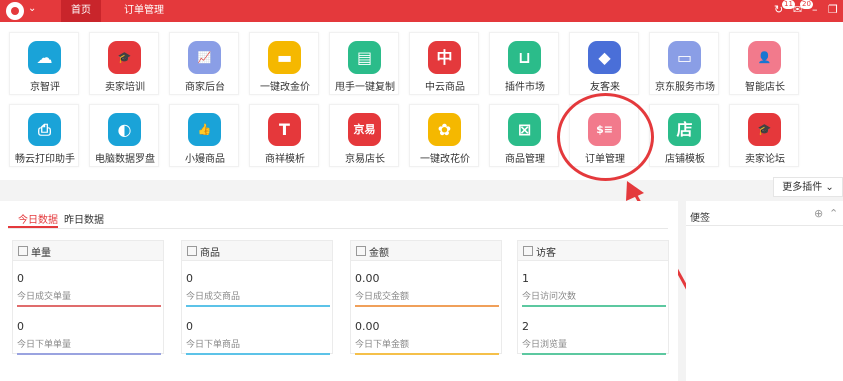  I want to click on chevron-up-icon: ⌃, so click(833, 213).